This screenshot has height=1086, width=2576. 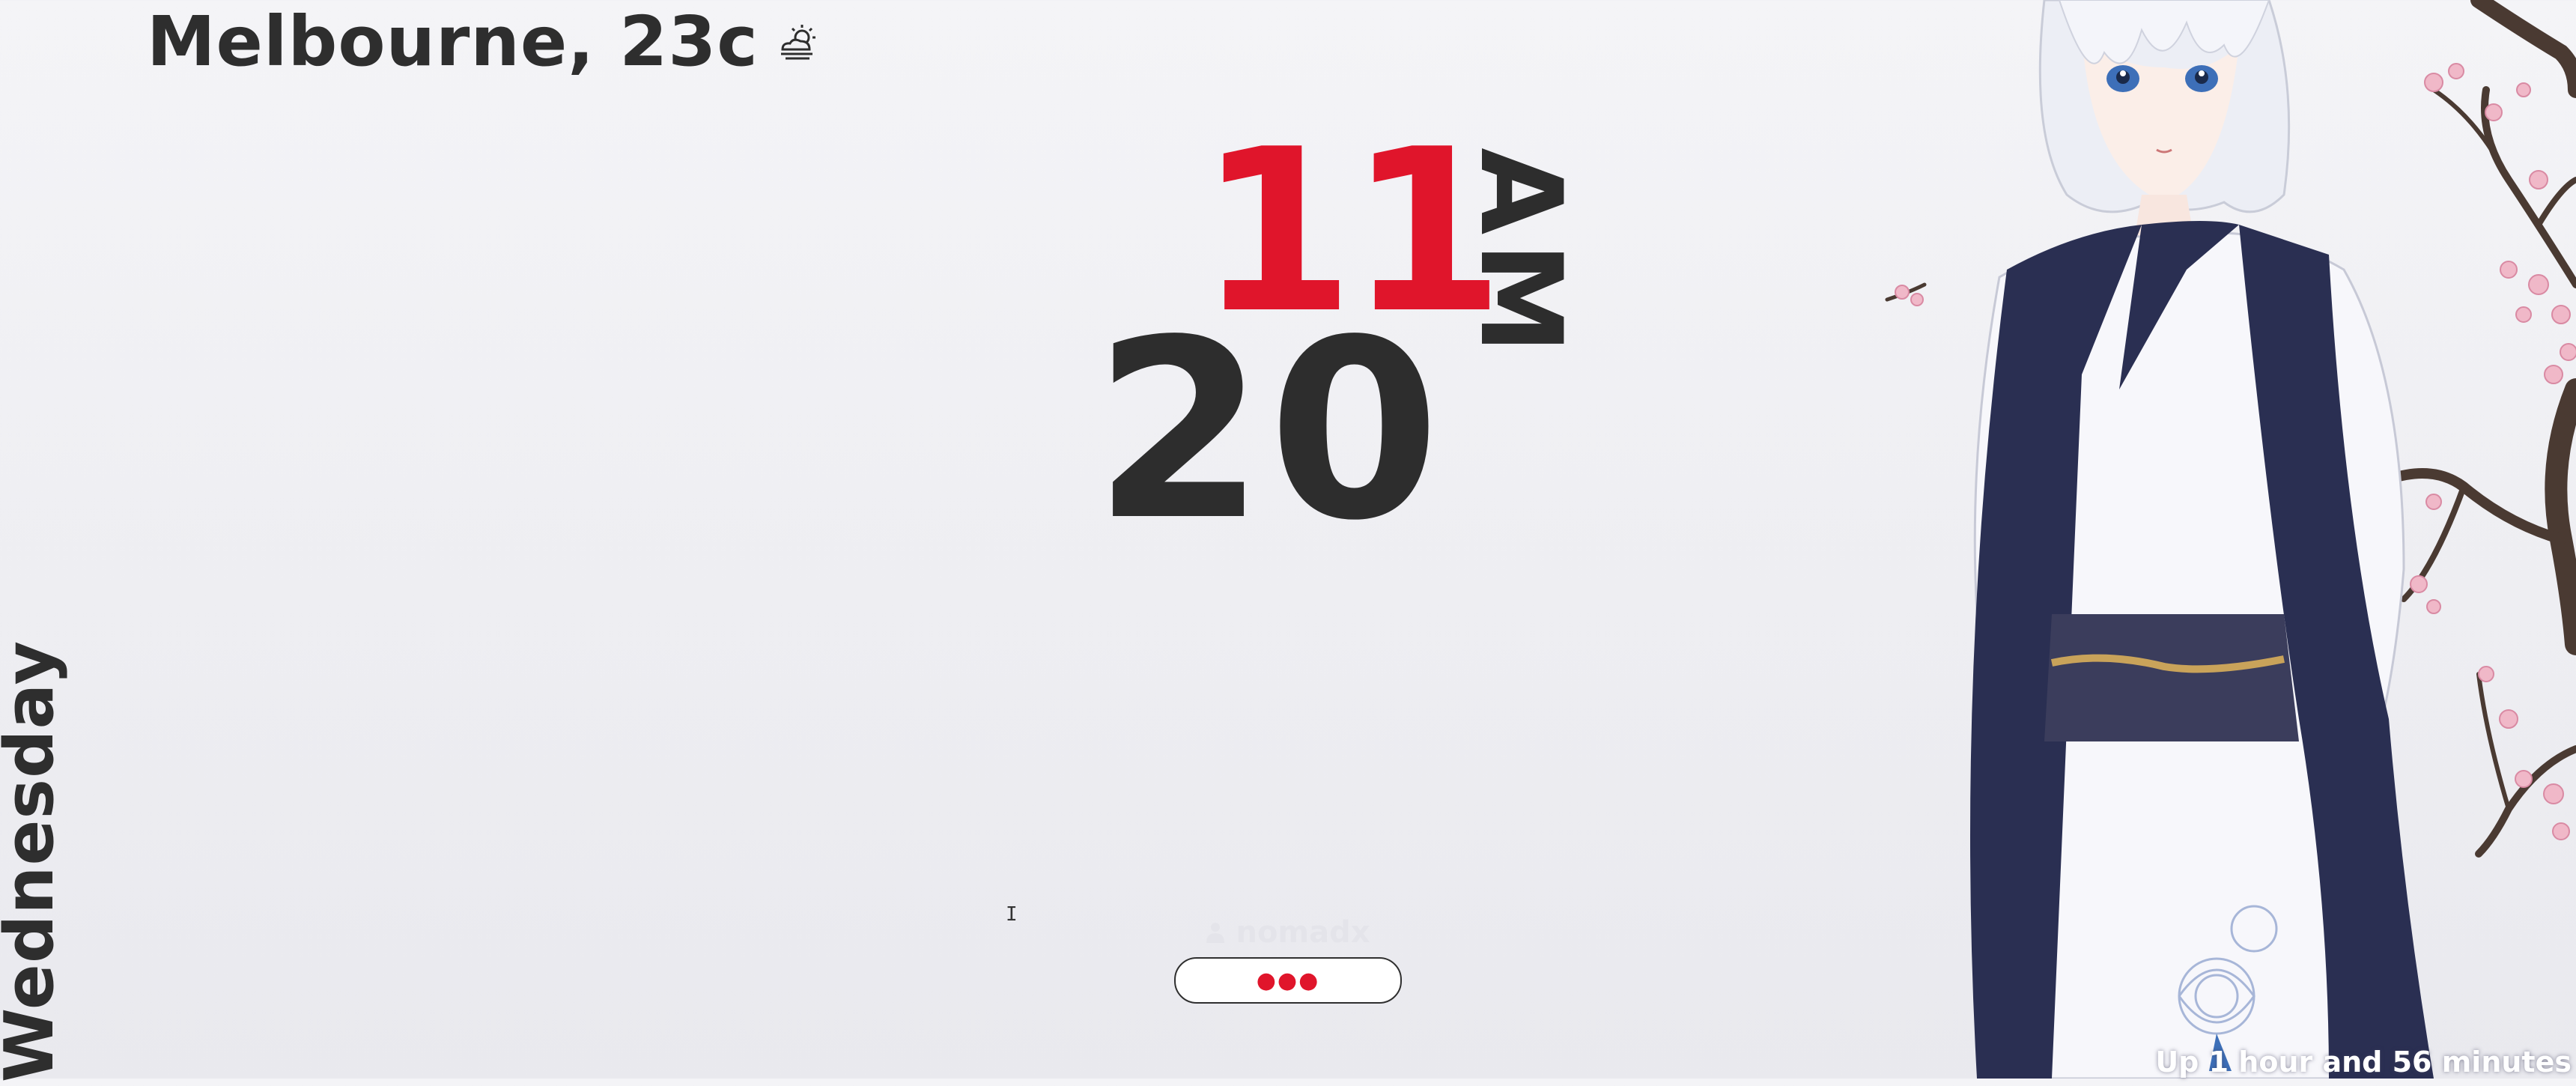 I want to click on uptime-text: Up 1 hour and 56 minutes, so click(x=2363, y=1062).